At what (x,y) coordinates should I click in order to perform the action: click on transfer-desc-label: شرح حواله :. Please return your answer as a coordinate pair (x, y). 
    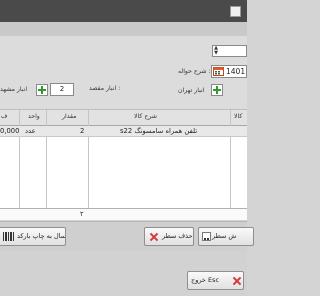
    Looking at the image, I should click on (194, 71).